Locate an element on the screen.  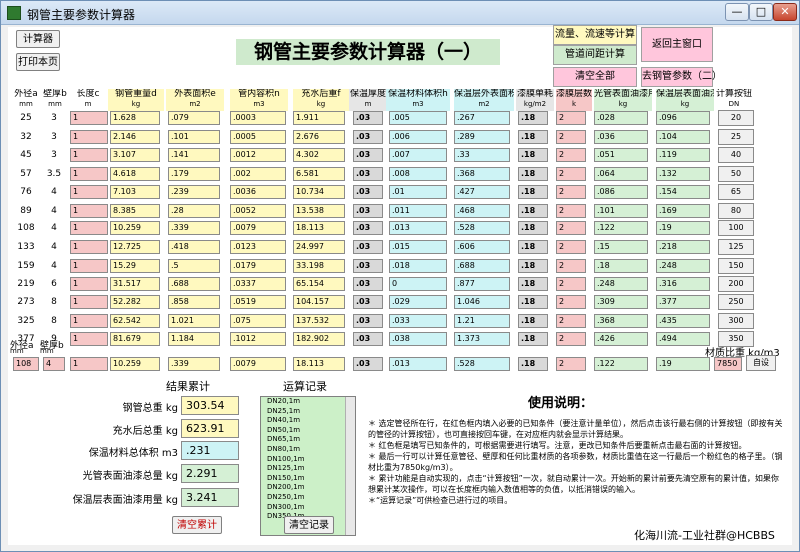
calc-button-dn250: 250 is located at coordinates (736, 302).